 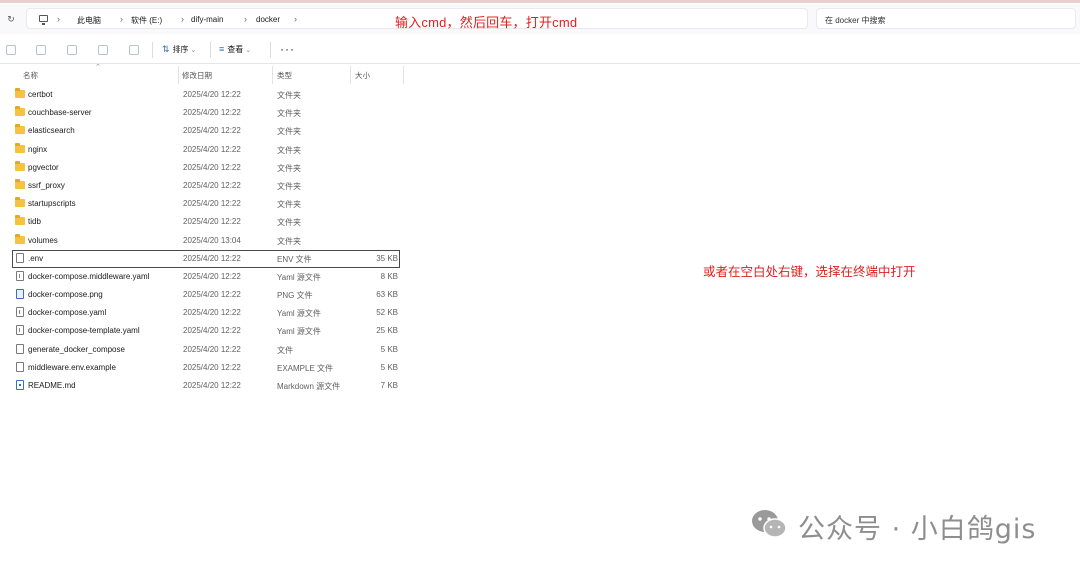 I want to click on list-item: elasticsearch 2025/4/20 12:22 文件夹, so click(x=205, y=131).